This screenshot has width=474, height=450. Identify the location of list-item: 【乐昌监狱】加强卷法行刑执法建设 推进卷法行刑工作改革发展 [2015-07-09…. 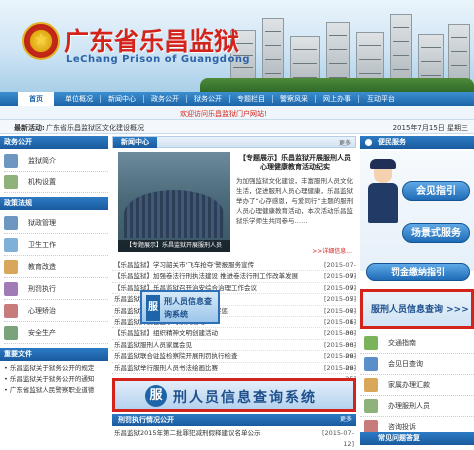
(234, 281).